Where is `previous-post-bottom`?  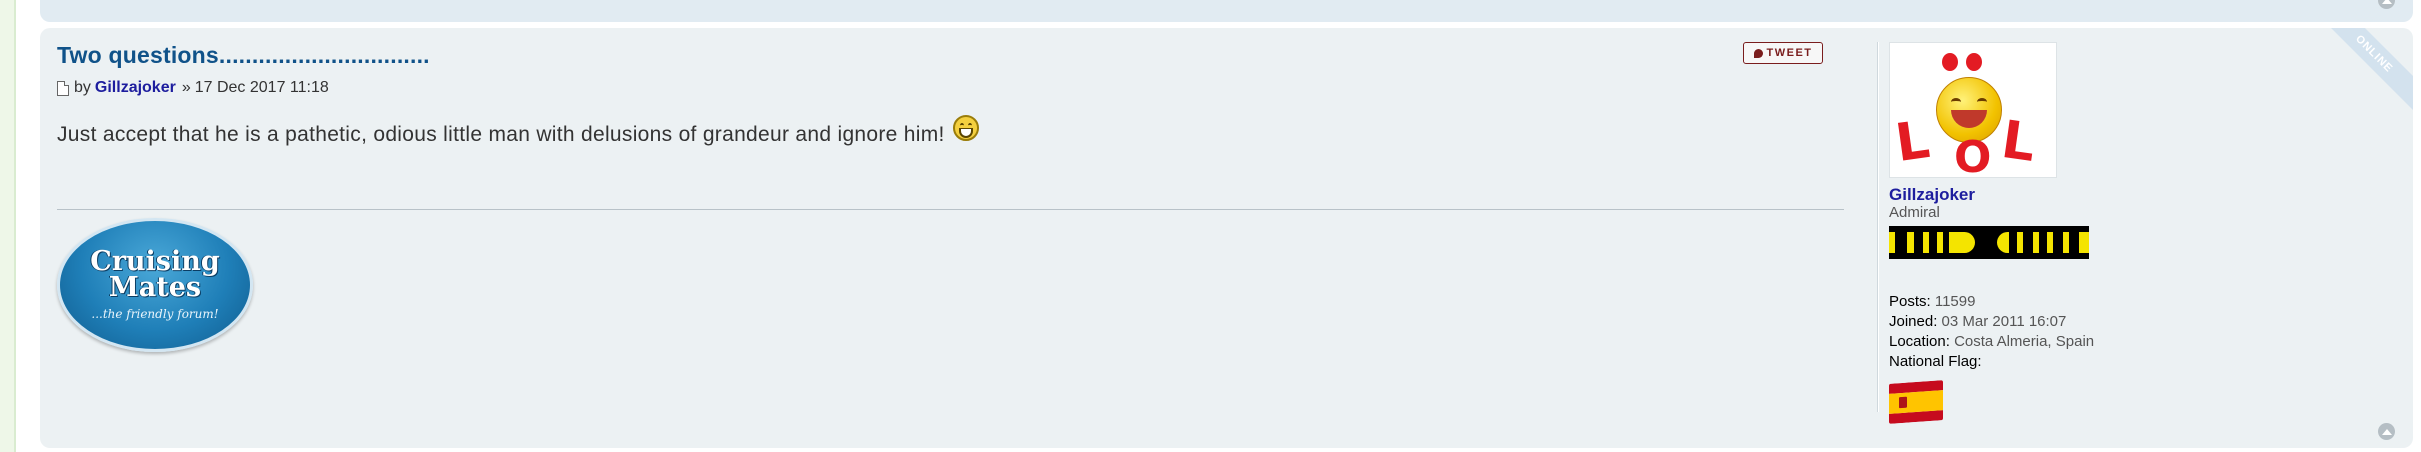
previous-post-bottom is located at coordinates (1226, 11).